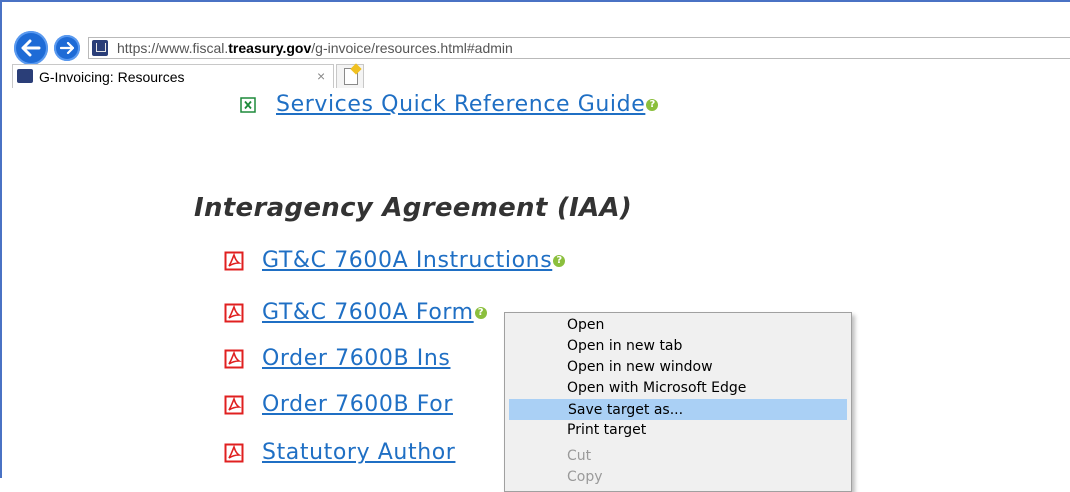 The image size is (1070, 492). Describe the element at coordinates (678, 430) in the screenshot. I see `menu-item-print-target: Print target` at that location.